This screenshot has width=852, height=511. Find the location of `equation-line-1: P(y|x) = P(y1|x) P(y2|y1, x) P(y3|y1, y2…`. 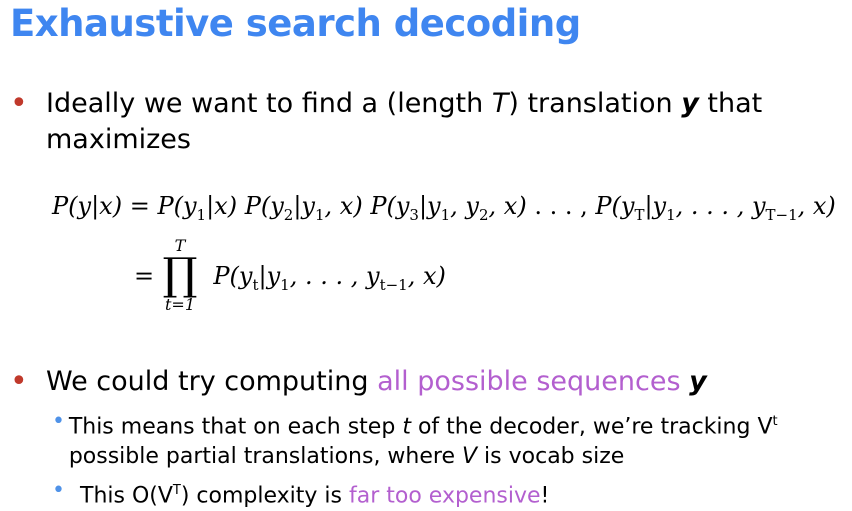

equation-line-1: P(y|x) = P(y1|x) P(y2|y1, x) P(y3|y1, y2… is located at coordinates (444, 208).